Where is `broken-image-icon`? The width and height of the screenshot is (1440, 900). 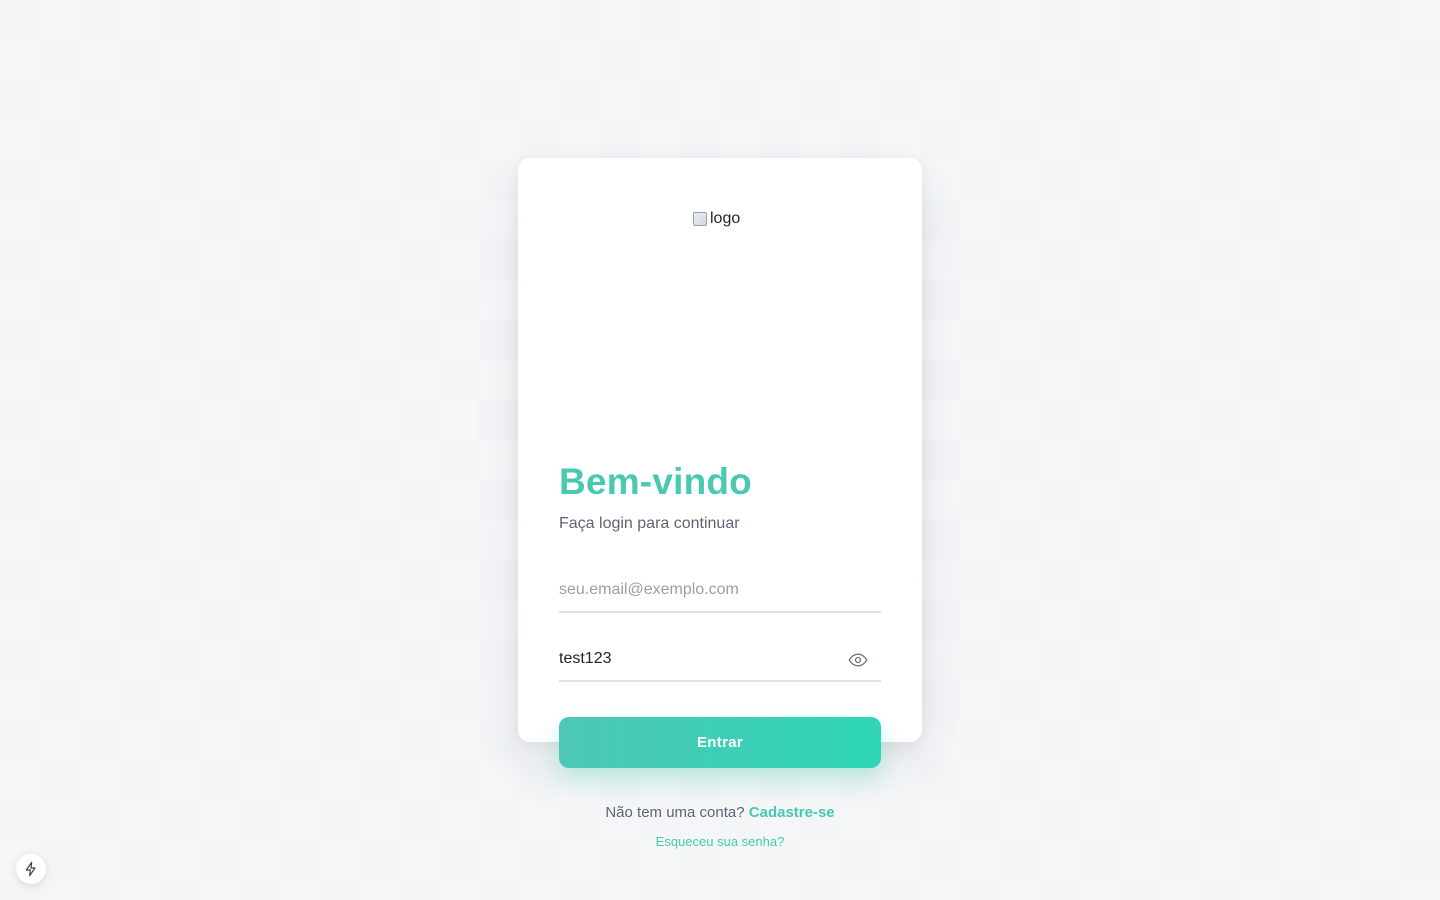 broken-image-icon is located at coordinates (700, 219).